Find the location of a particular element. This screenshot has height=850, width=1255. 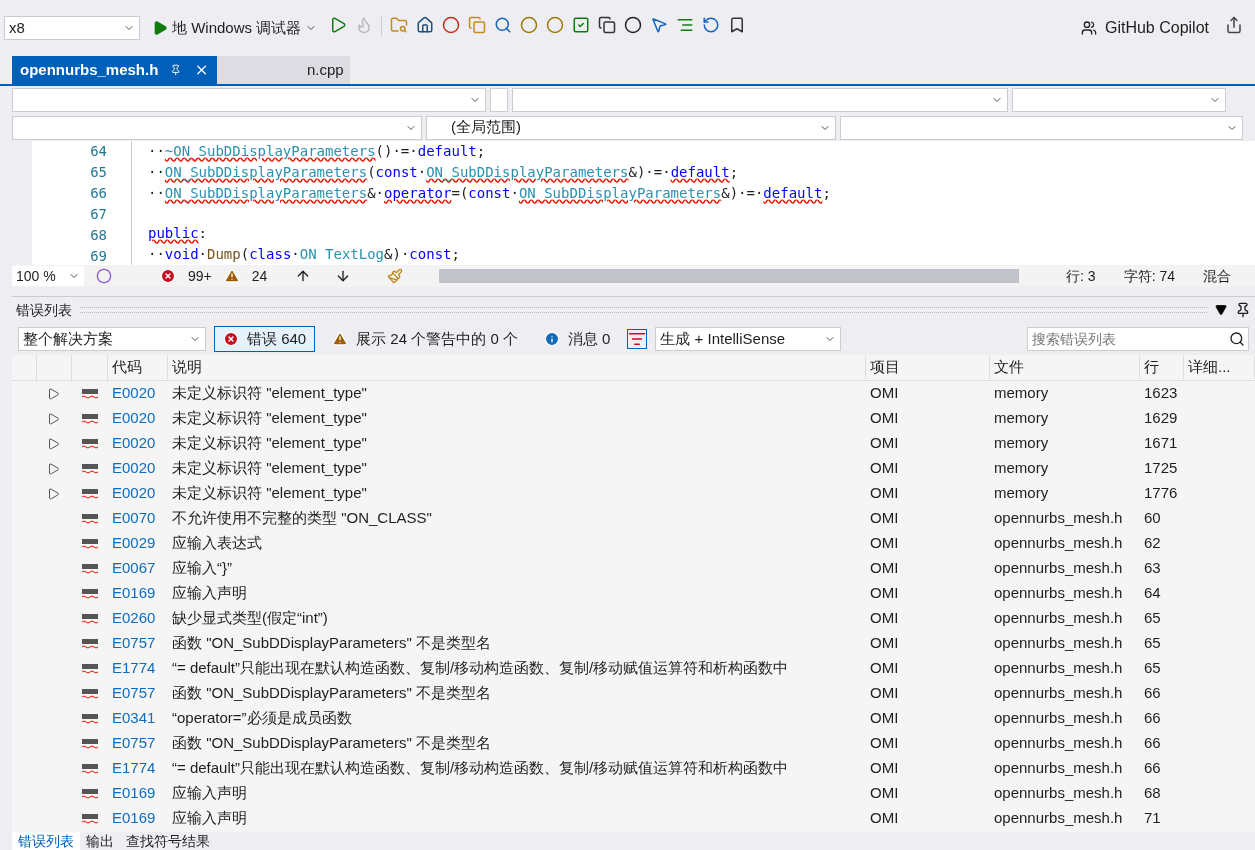

search-field: 搜索错误列表 is located at coordinates (1138, 339).